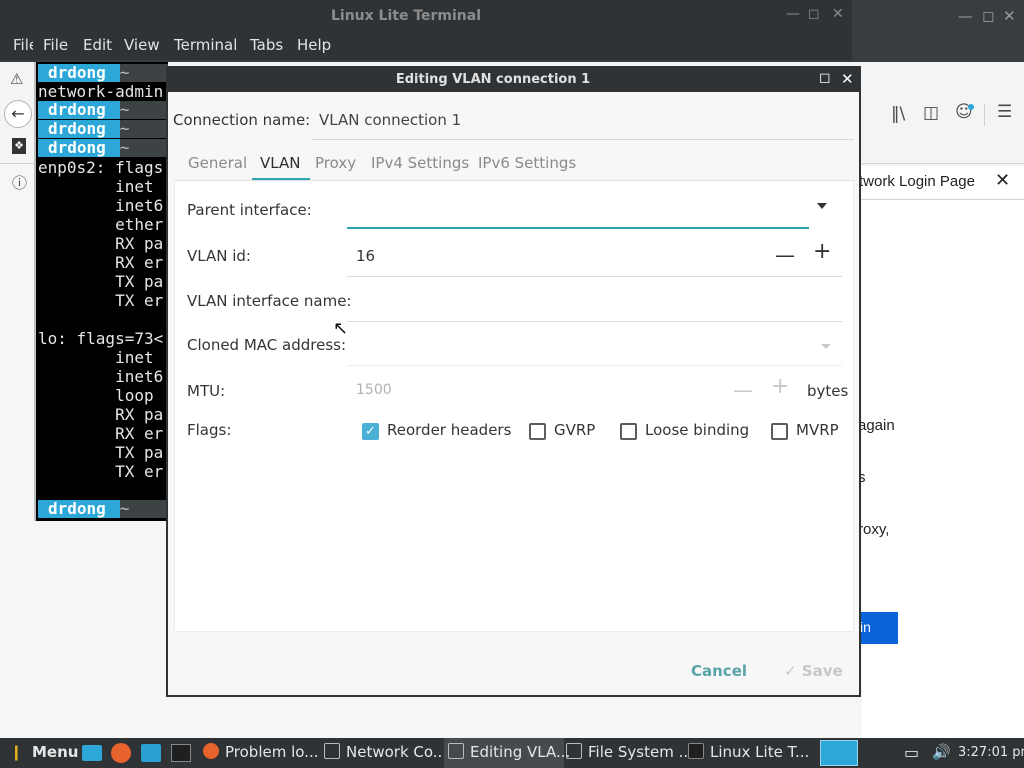 The height and width of the screenshot is (768, 1024). Describe the element at coordinates (939, 183) in the screenshot. I see `browser-tab: twork Login Page ✕` at that location.